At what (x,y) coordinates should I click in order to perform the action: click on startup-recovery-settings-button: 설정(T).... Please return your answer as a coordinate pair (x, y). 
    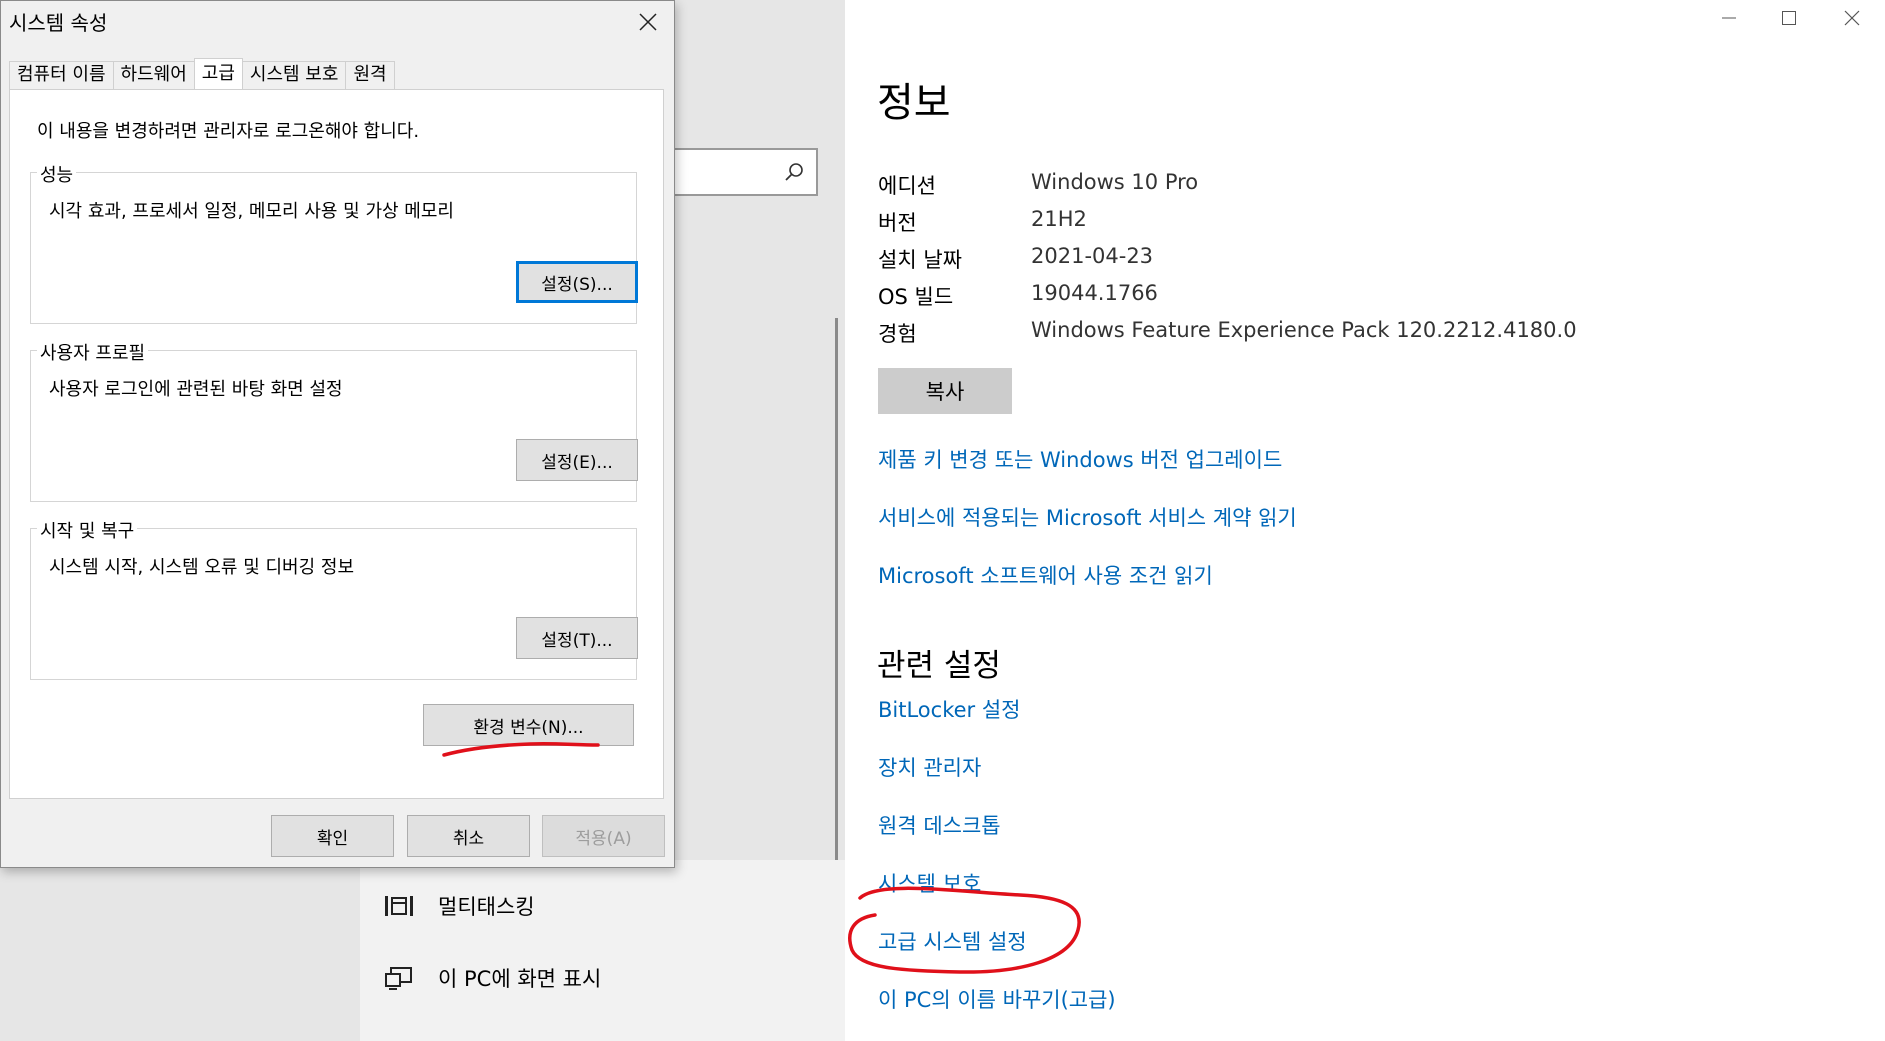
    Looking at the image, I should click on (577, 638).